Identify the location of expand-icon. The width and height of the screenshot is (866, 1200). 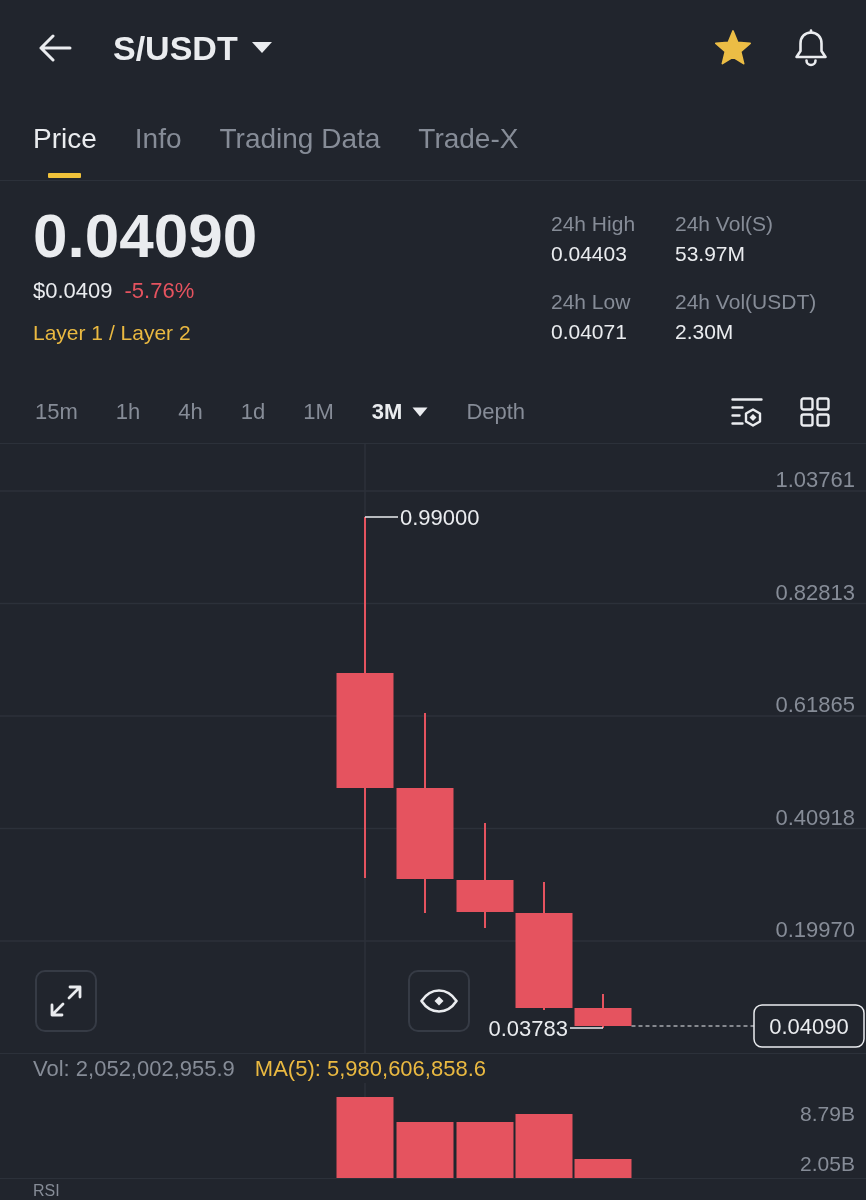
(66, 1001).